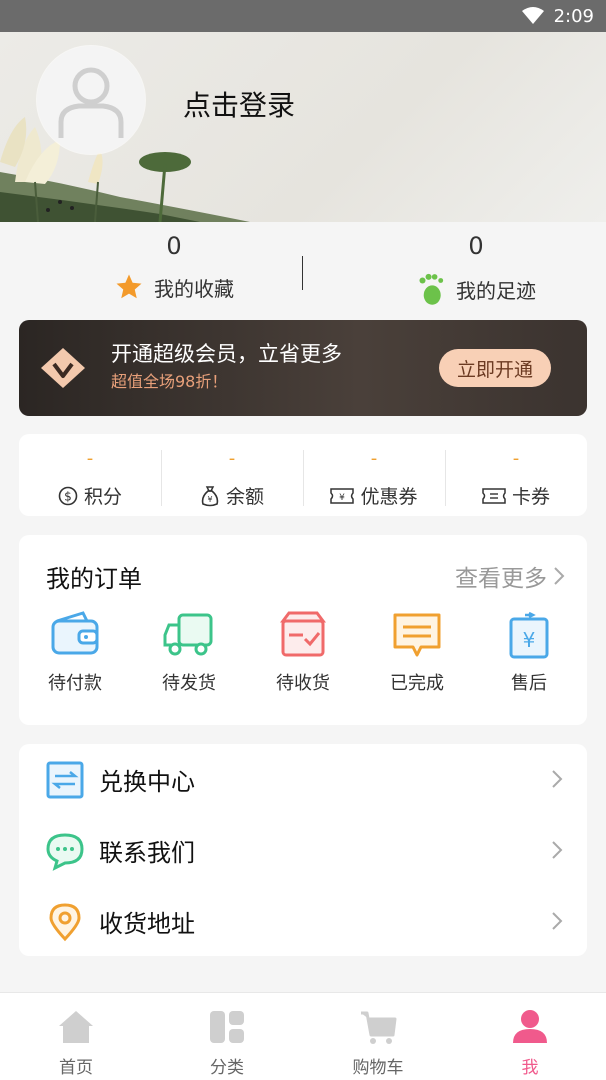 This screenshot has width=606, height=1080. What do you see at coordinates (374, 458) in the screenshot?
I see `coupons-value: -` at bounding box center [374, 458].